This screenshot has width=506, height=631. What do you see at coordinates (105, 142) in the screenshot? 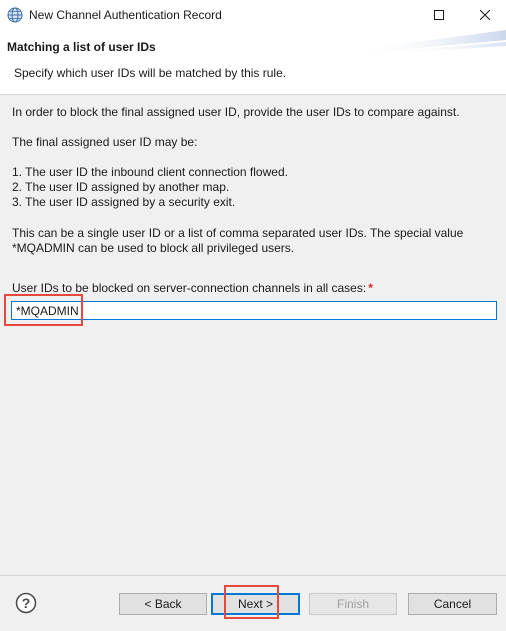
I see `may-be-text: The final assigned user ID may be:` at bounding box center [105, 142].